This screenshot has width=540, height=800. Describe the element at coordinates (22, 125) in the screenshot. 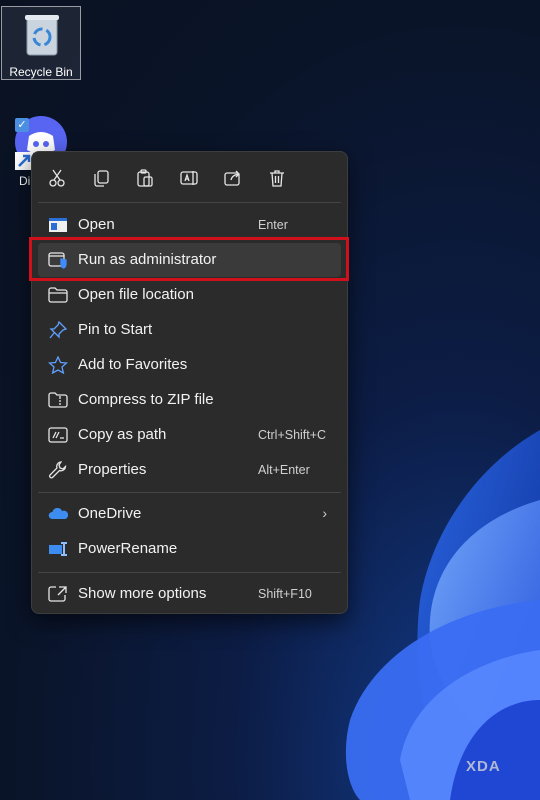

I see `selected-check-icon: ✓` at that location.